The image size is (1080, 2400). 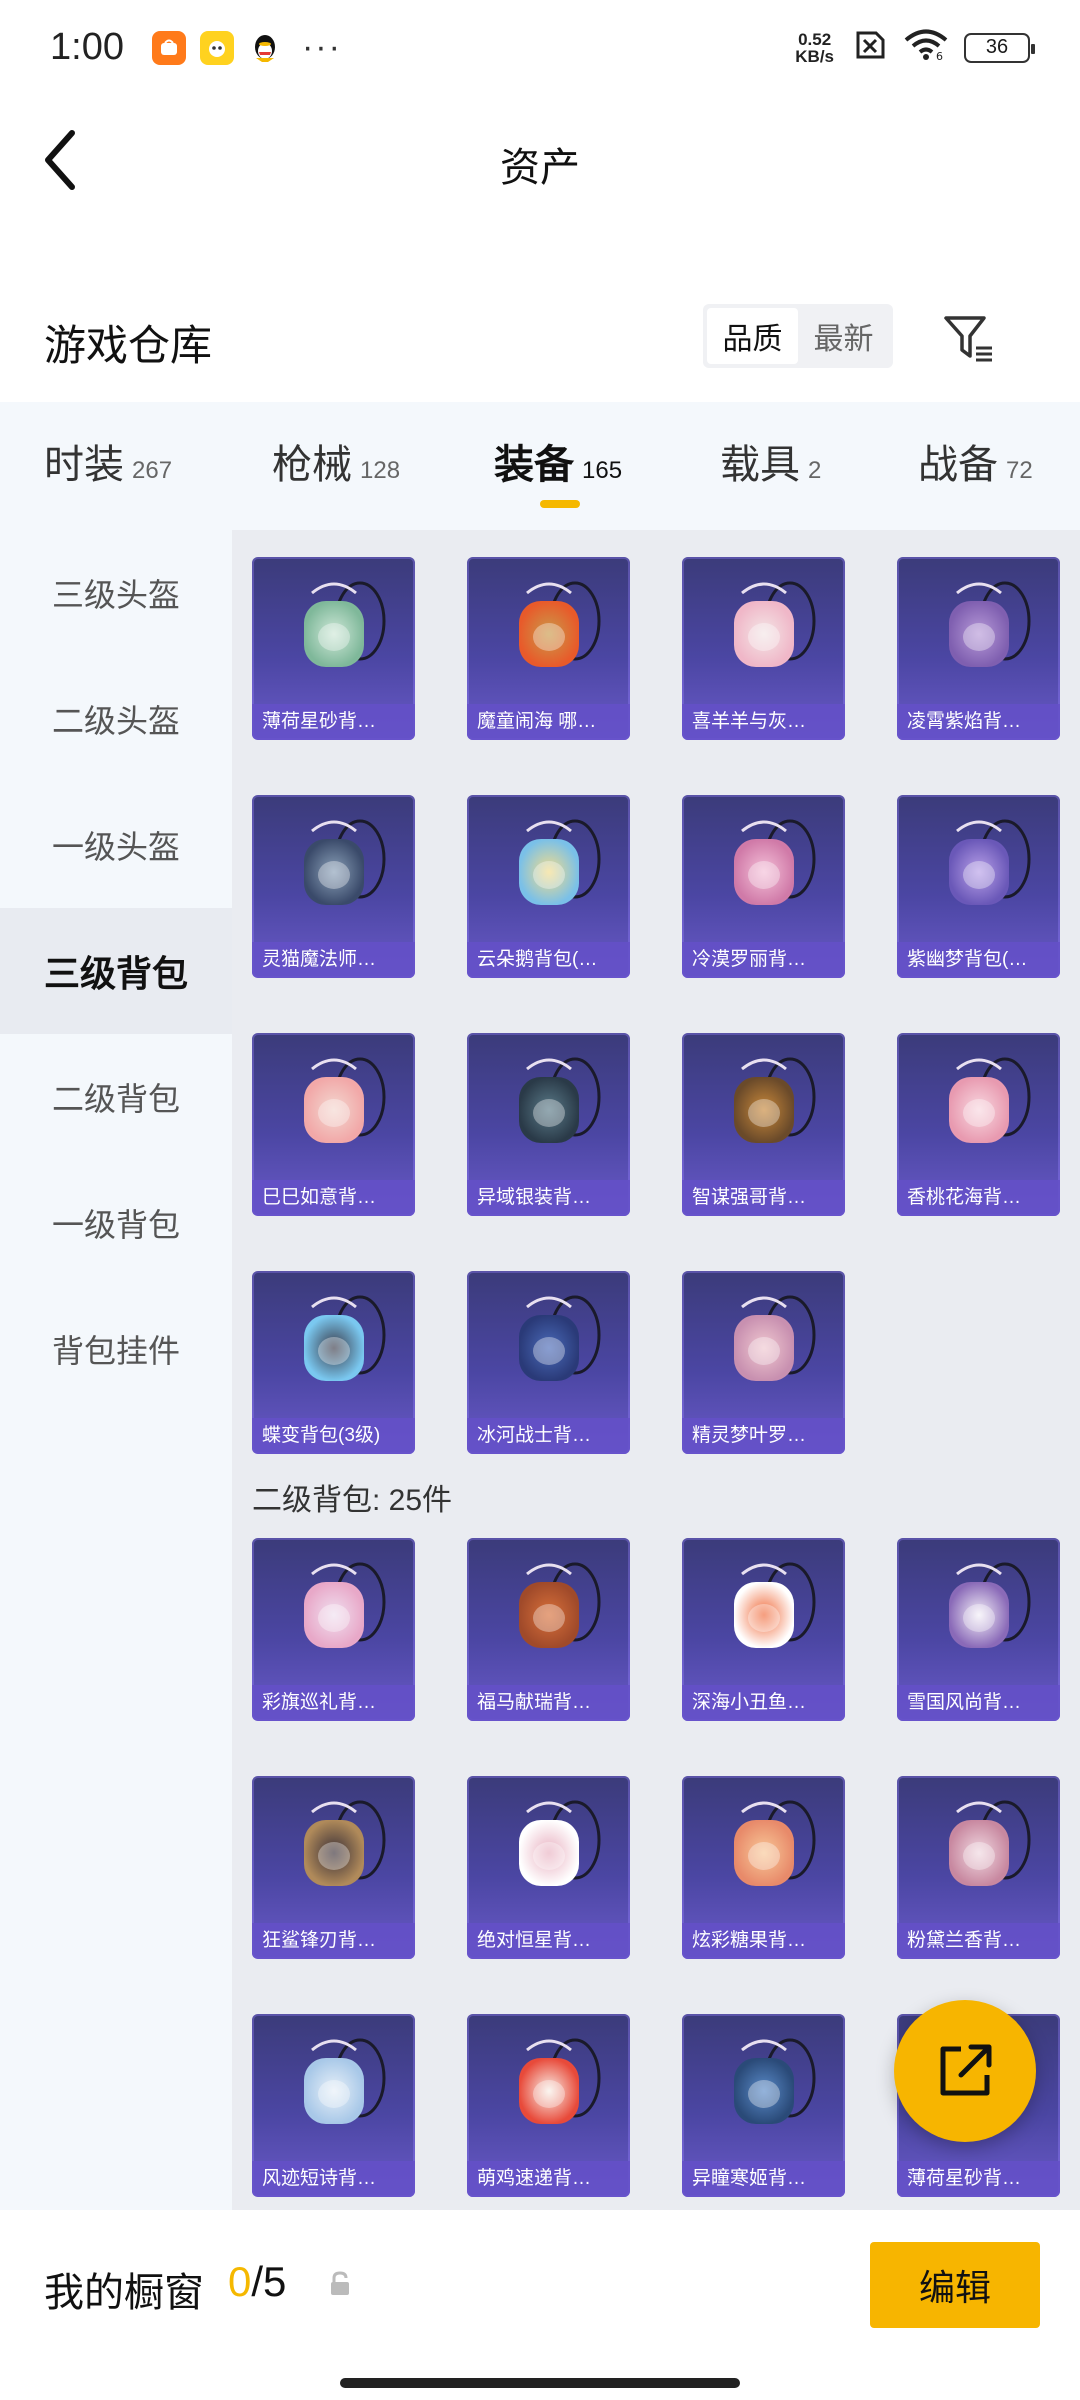 What do you see at coordinates (336, 461) in the screenshot?
I see `tab-weapons: 枪械 128` at bounding box center [336, 461].